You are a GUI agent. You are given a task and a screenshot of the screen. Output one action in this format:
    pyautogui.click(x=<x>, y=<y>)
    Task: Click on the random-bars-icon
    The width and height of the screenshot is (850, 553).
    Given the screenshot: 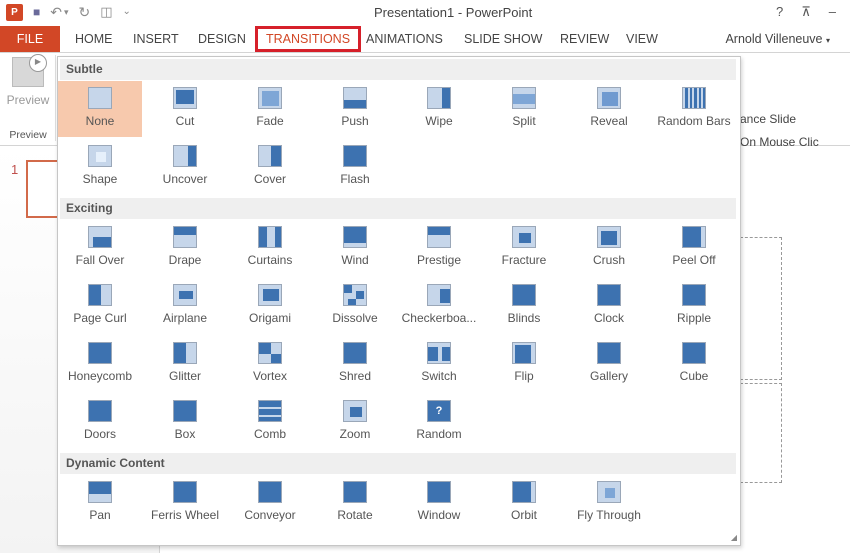 What is the action you would take?
    pyautogui.click(x=694, y=98)
    